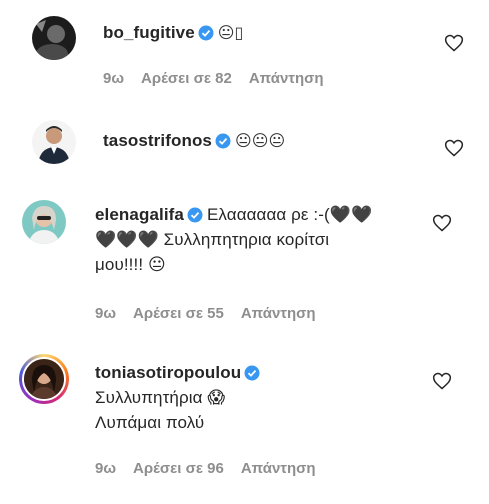 The image size is (489, 504). What do you see at coordinates (178, 313) in the screenshot?
I see `like-count: Αρέσει σε 55` at bounding box center [178, 313].